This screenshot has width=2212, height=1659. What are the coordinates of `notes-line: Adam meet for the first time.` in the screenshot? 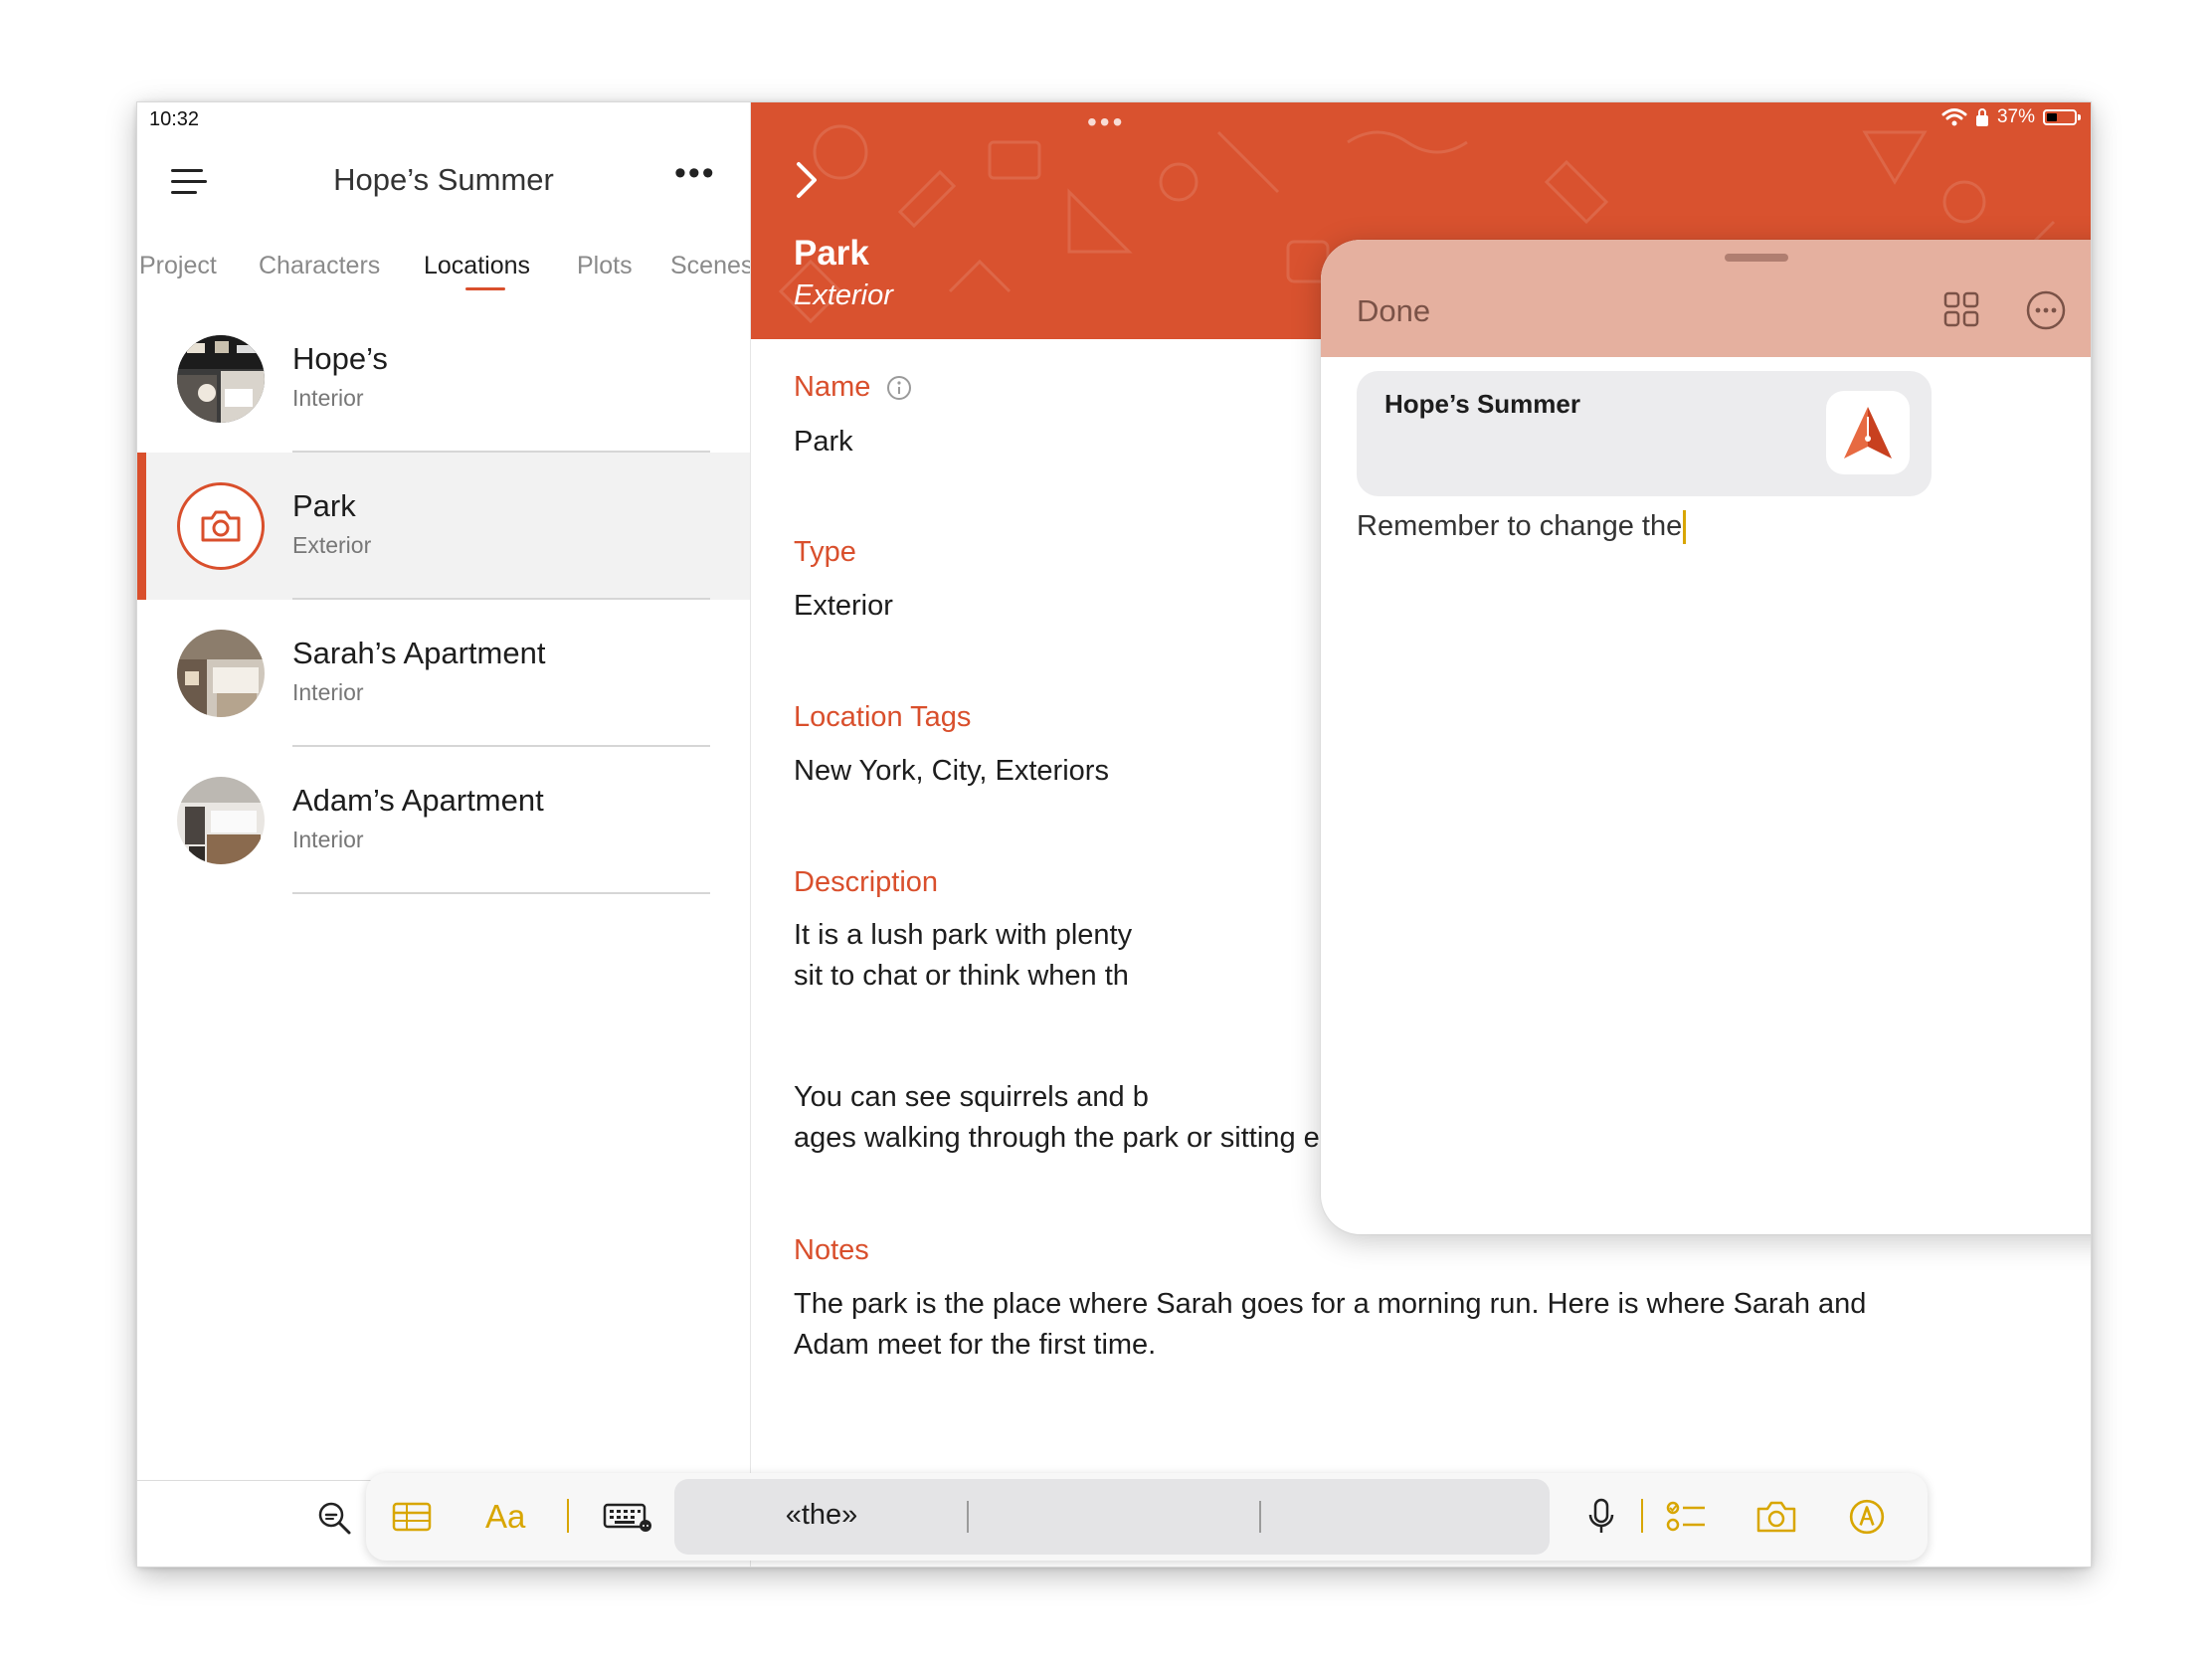 It's located at (975, 1345).